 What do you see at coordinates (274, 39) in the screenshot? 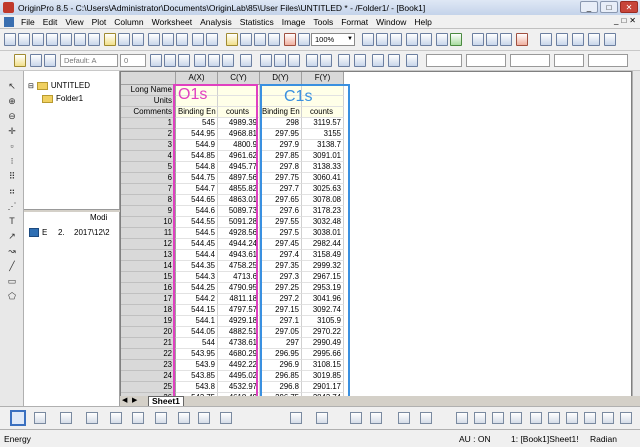
I see `duplicate-icon` at bounding box center [274, 39].